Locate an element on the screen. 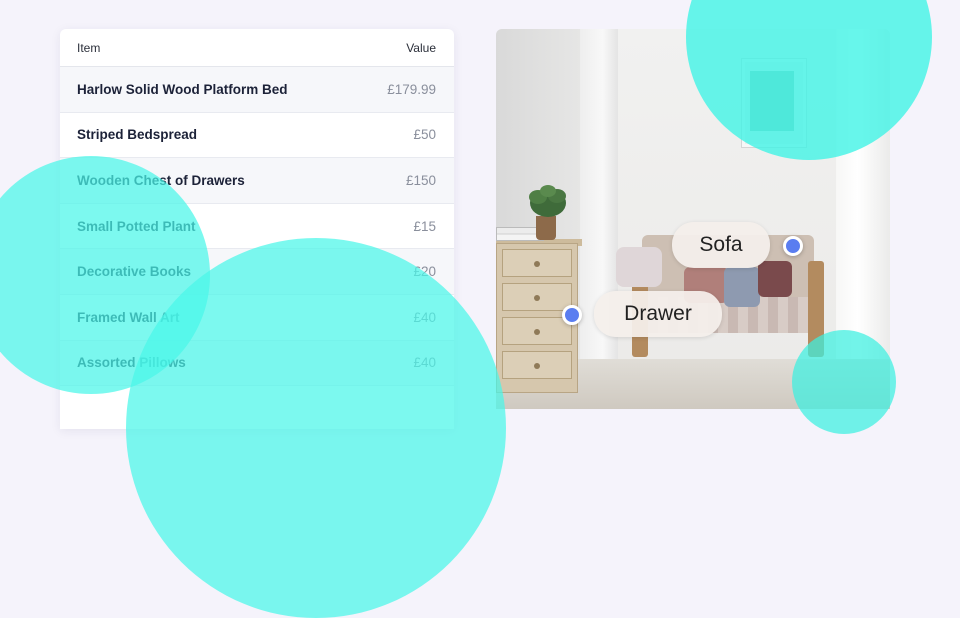  window-curtain is located at coordinates (863, 219).